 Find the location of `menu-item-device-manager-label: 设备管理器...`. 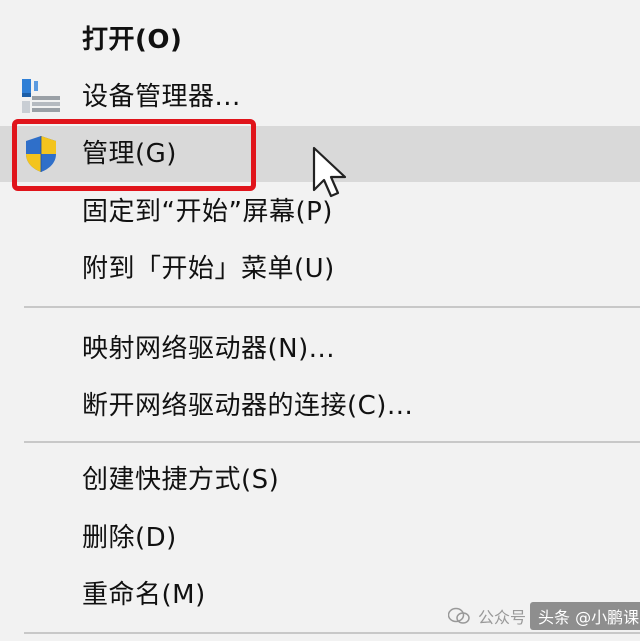

menu-item-device-manager-label: 设备管理器... is located at coordinates (161, 97).